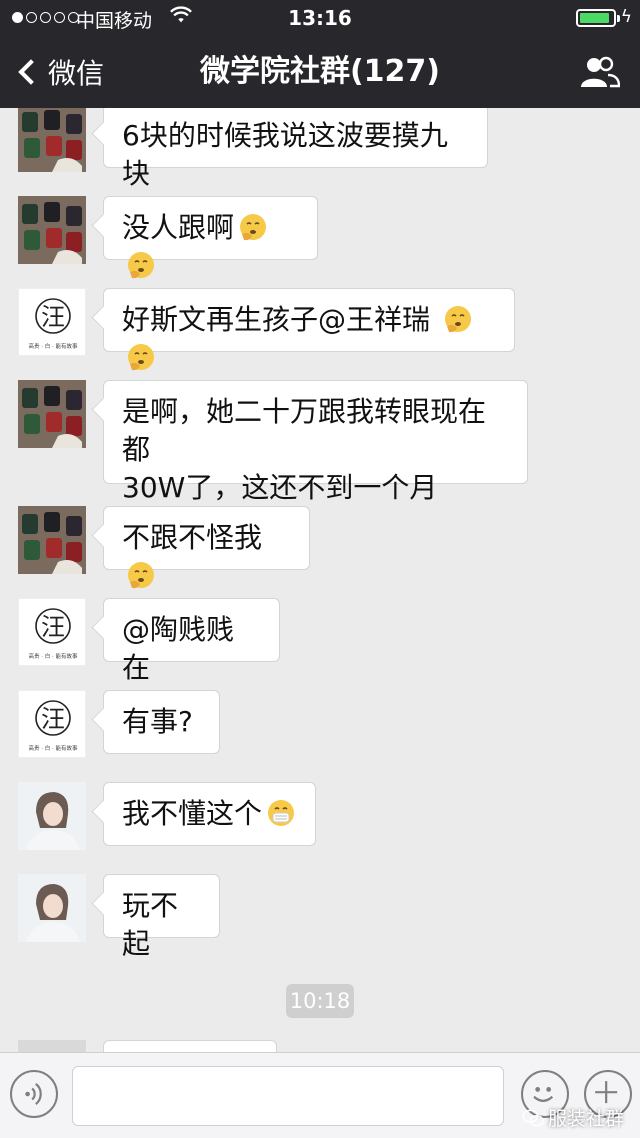 The image size is (640, 1138). What do you see at coordinates (320, 237) in the screenshot?
I see `message-row: 没人跟啊` at bounding box center [320, 237].